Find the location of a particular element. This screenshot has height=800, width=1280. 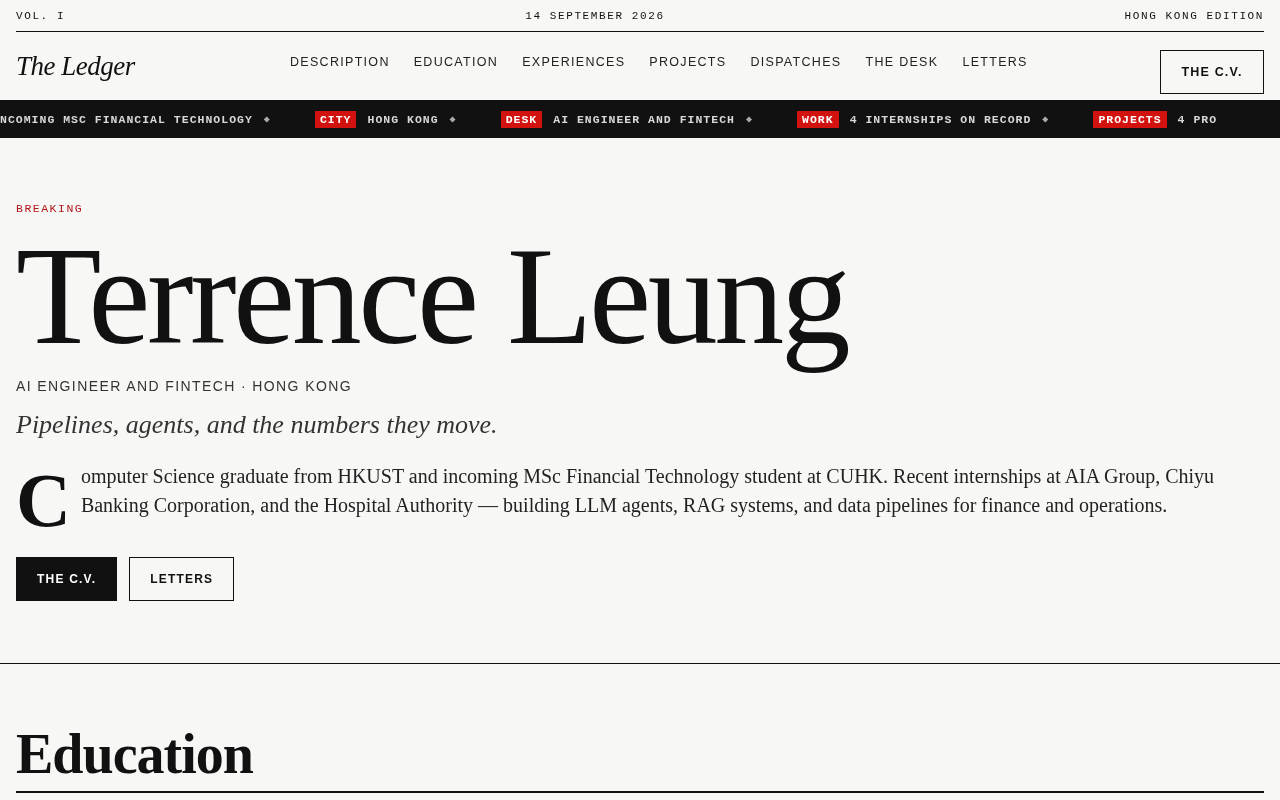

hero-button: THE C.V. is located at coordinates (67, 578).